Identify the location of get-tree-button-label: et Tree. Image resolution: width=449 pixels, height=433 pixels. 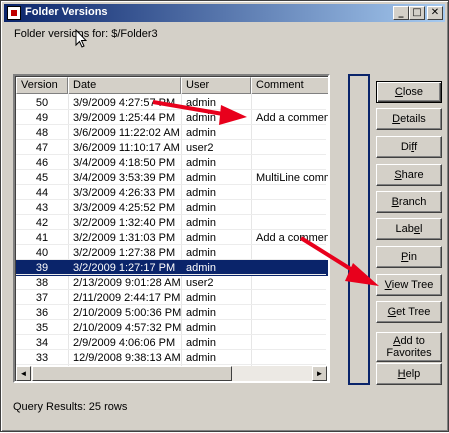
(413, 312).